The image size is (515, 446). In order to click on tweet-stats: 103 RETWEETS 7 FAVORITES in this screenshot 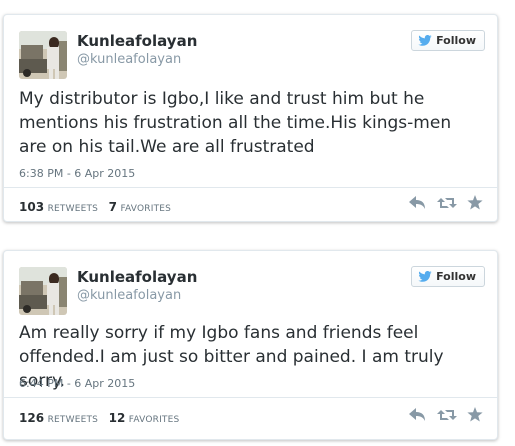, I will do `click(95, 207)`.